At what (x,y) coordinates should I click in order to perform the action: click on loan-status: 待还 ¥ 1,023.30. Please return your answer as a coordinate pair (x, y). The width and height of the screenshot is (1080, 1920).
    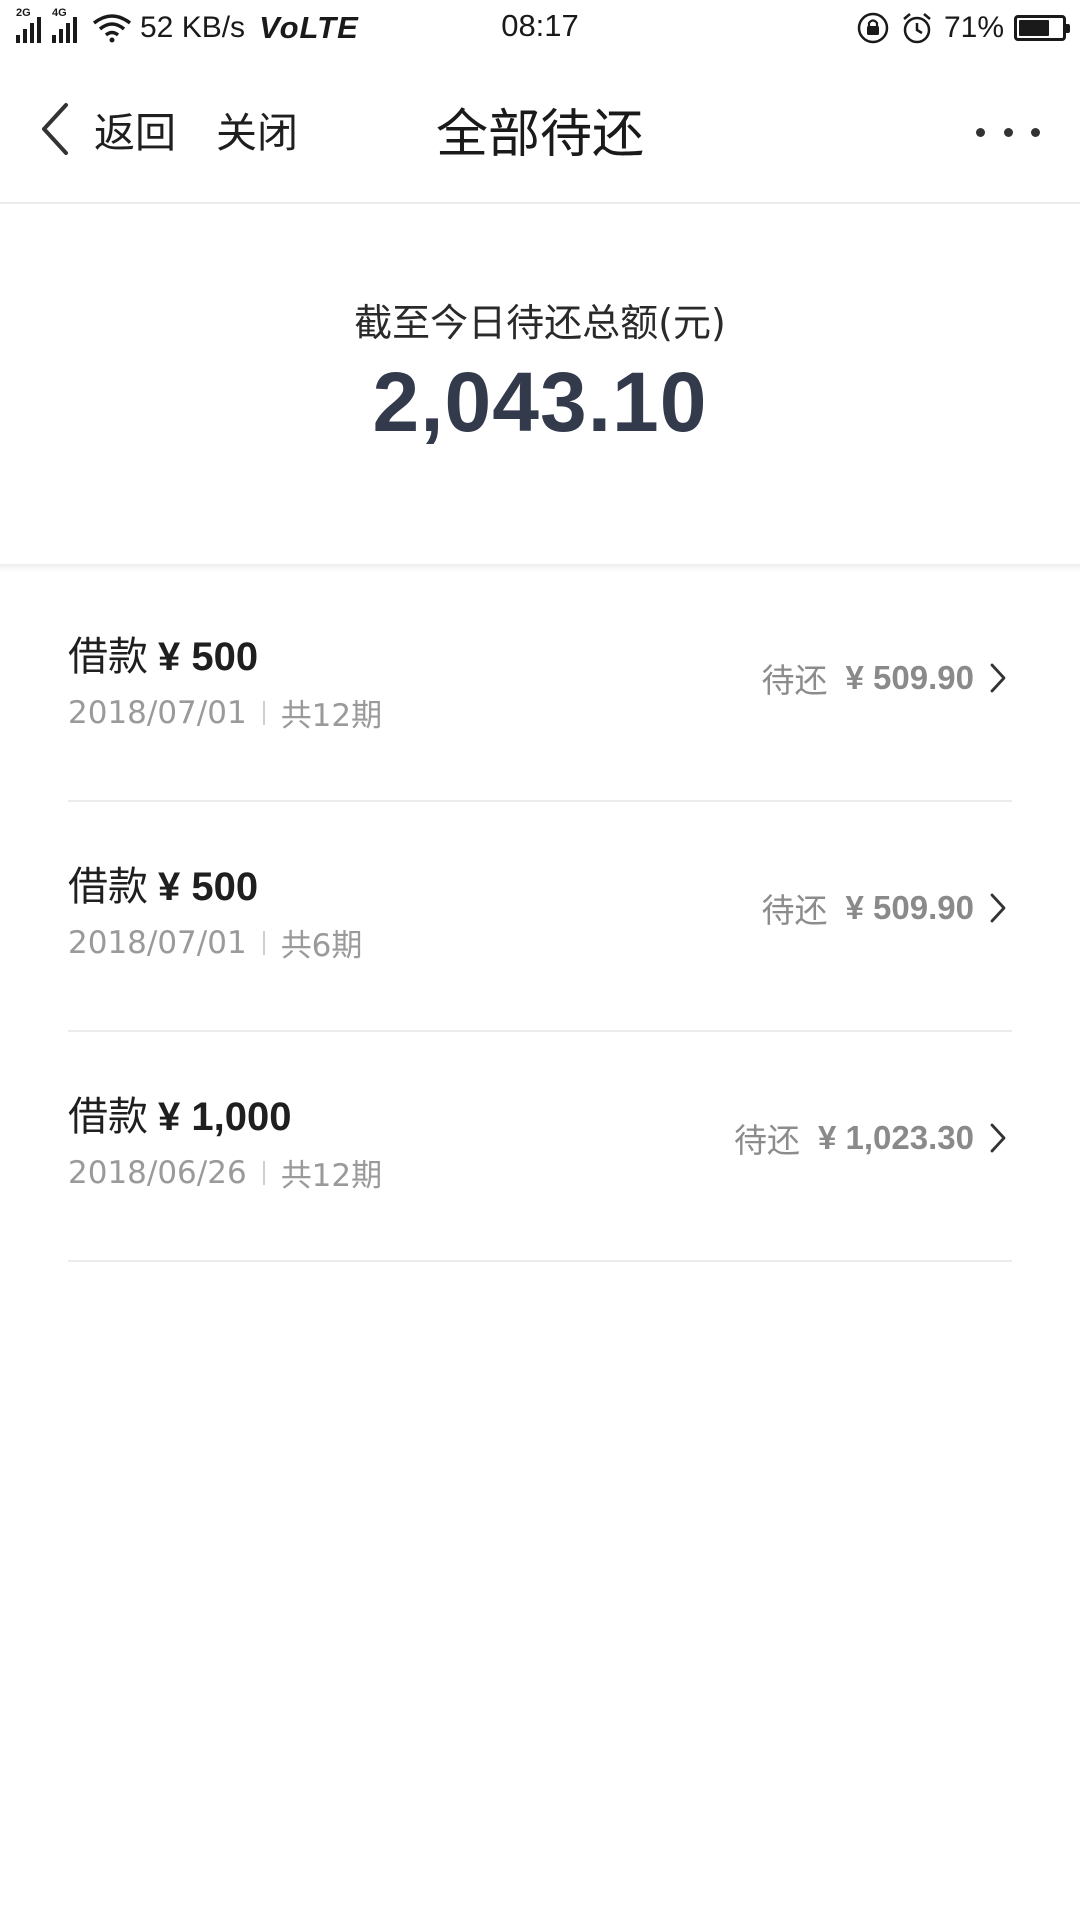
    Looking at the image, I should click on (871, 1138).